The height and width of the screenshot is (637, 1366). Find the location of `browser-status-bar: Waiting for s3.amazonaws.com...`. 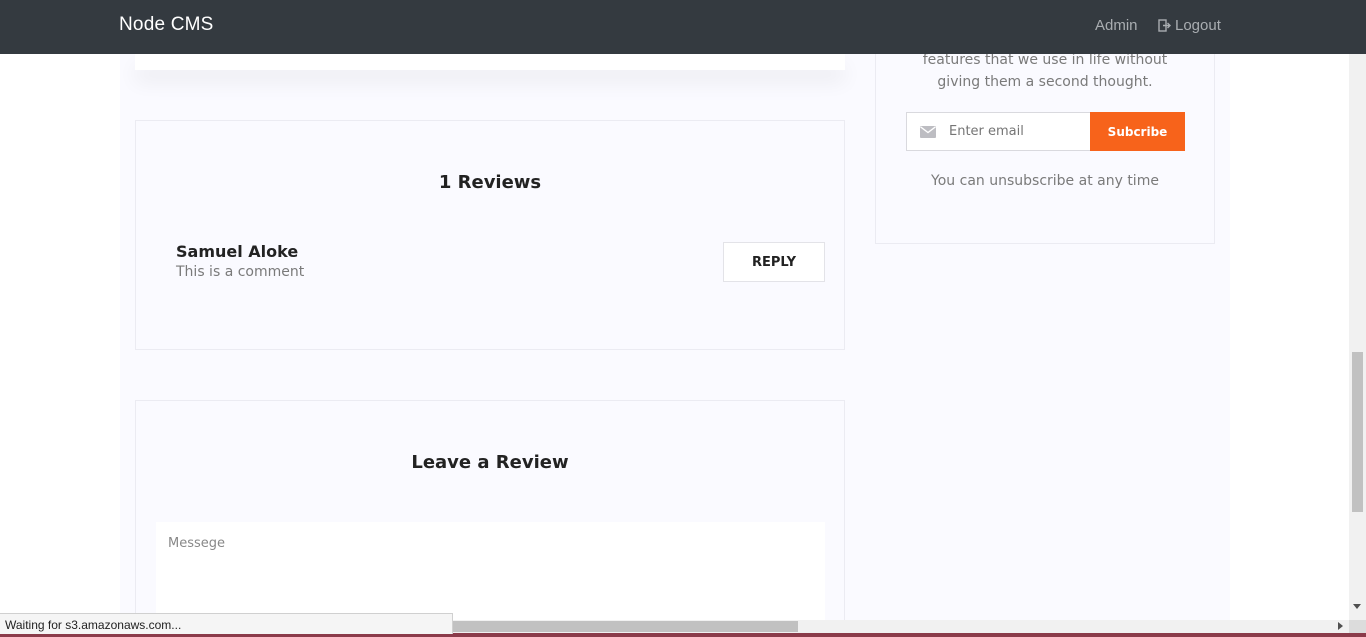

browser-status-bar: Waiting for s3.amazonaws.com... is located at coordinates (226, 623).